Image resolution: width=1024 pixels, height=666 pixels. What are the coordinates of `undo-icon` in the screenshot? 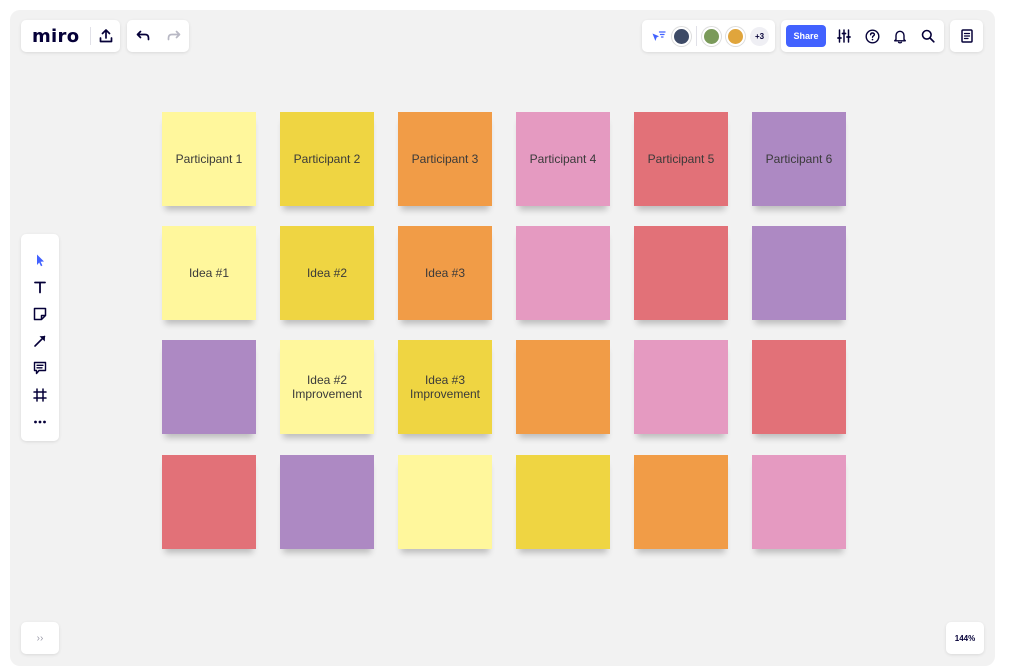 It's located at (142, 35).